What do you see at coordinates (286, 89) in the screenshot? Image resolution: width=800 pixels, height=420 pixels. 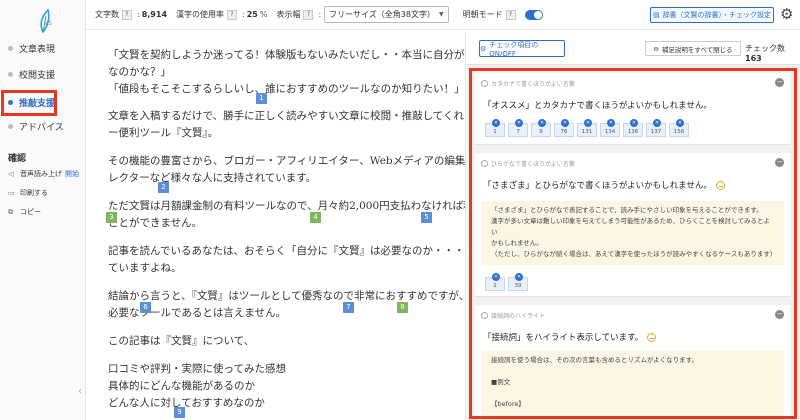 I see `editor-line: 「値段もそこそこするらしいし、誰におすすめのツールなのか知りたい！」` at bounding box center [286, 89].